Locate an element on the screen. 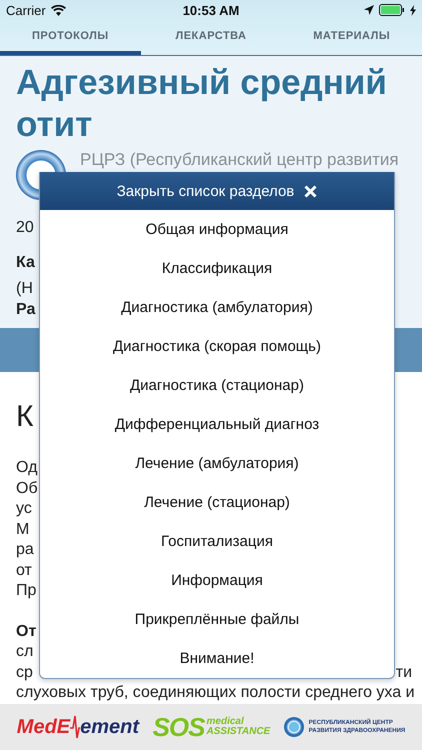 The width and height of the screenshot is (422, 750). emblem-logo is located at coordinates (294, 727).